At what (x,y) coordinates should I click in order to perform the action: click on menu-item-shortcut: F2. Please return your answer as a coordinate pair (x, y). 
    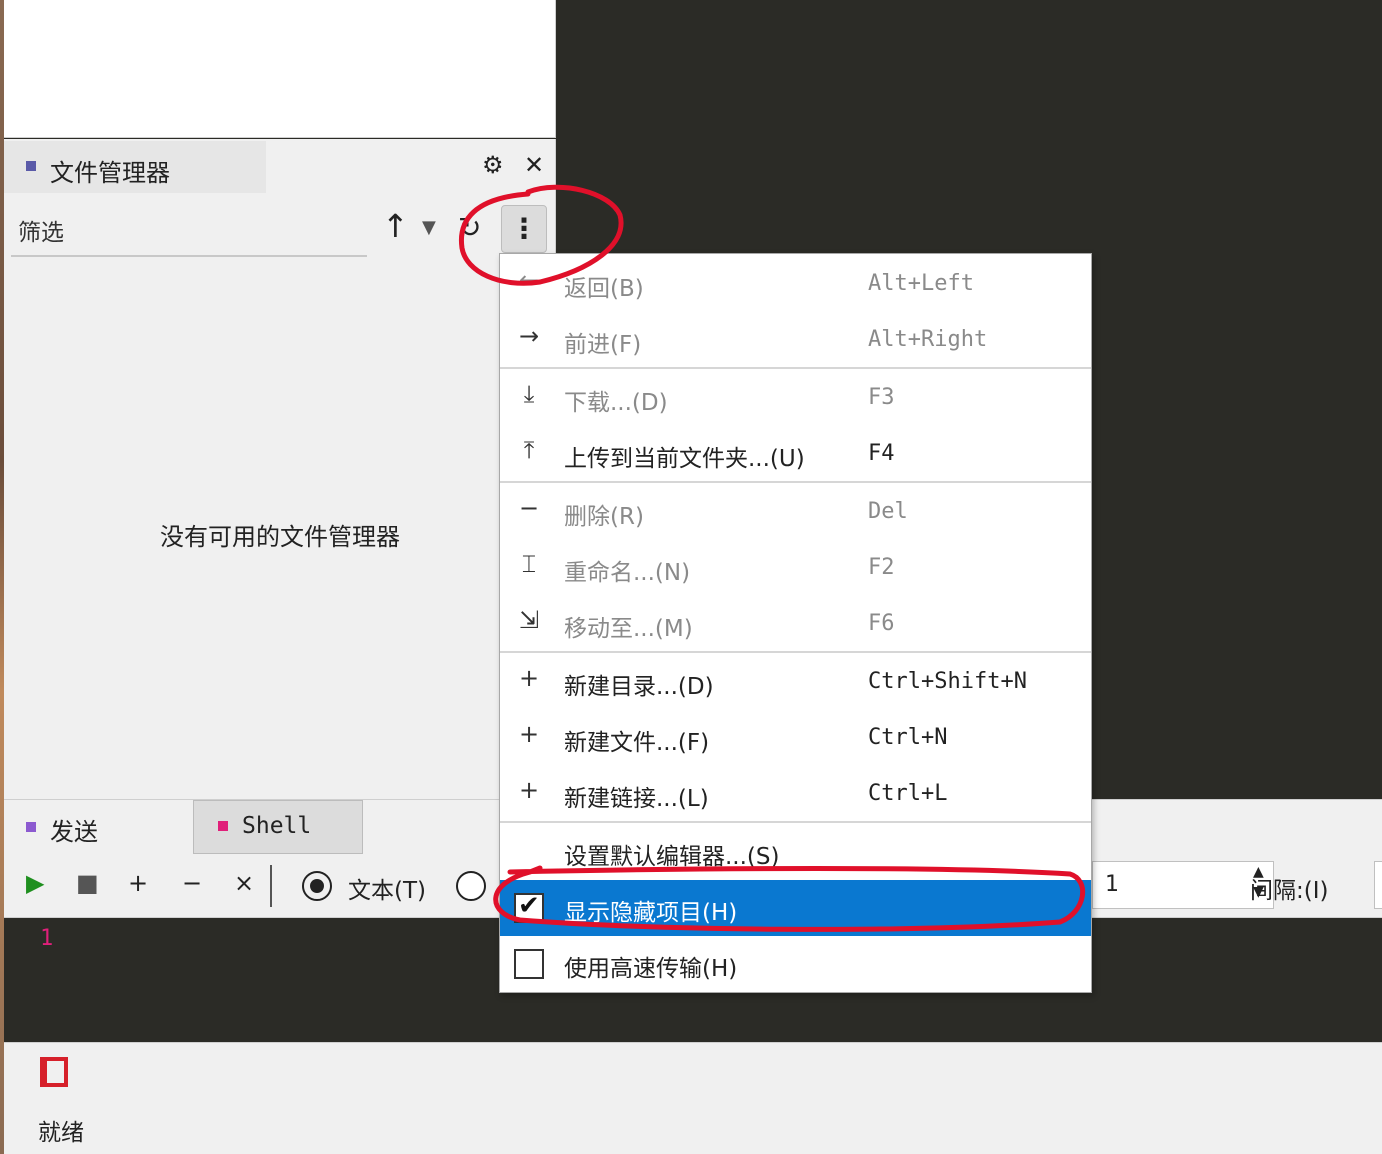
    Looking at the image, I should click on (881, 567).